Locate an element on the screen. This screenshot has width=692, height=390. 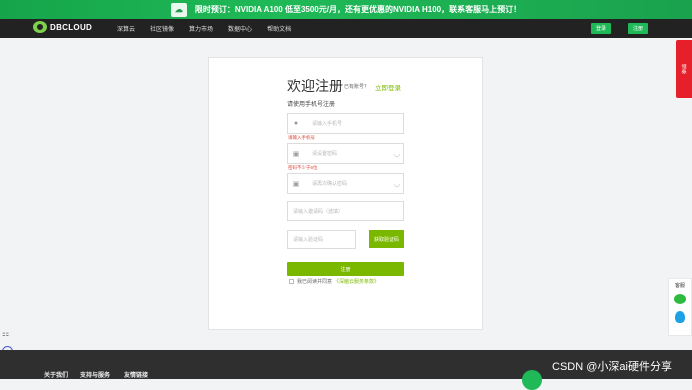
grid-icon: ⚏ is located at coordinates (5, 333).